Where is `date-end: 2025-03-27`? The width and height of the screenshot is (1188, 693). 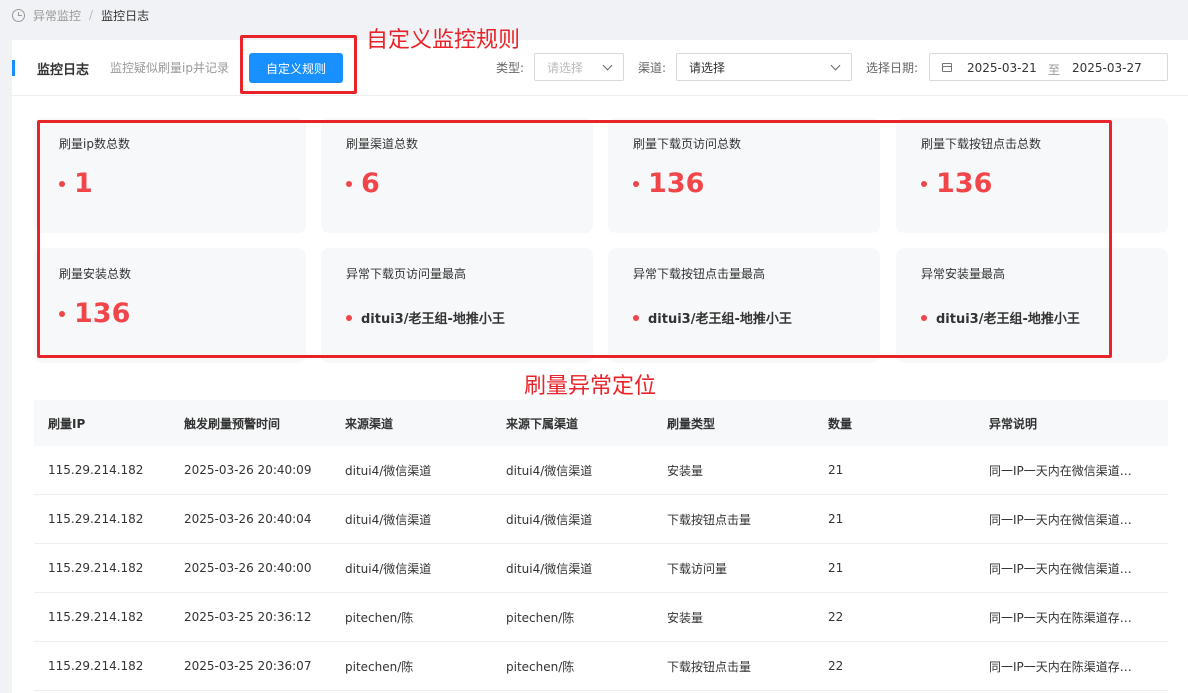
date-end: 2025-03-27 is located at coordinates (1107, 68).